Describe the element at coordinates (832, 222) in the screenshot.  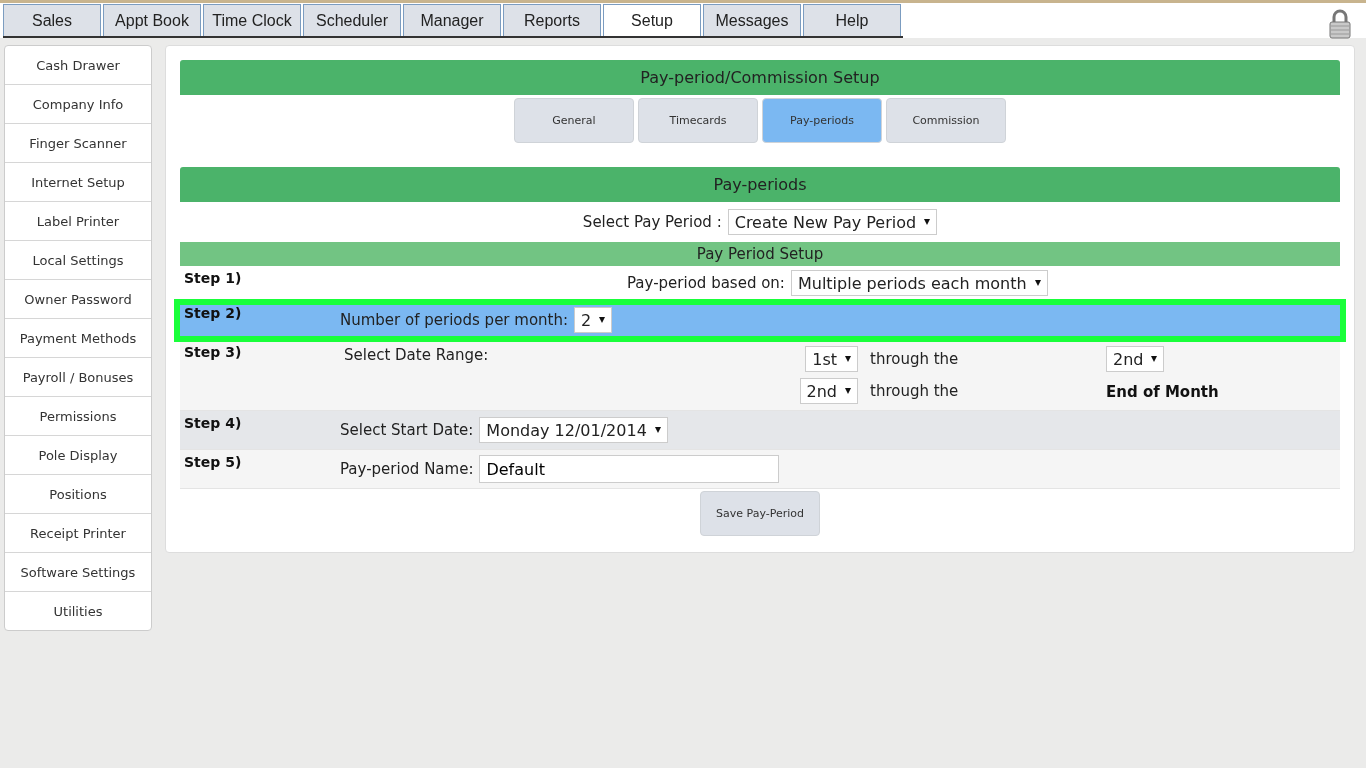
I see `dropdown: Create New Pay Period` at that location.